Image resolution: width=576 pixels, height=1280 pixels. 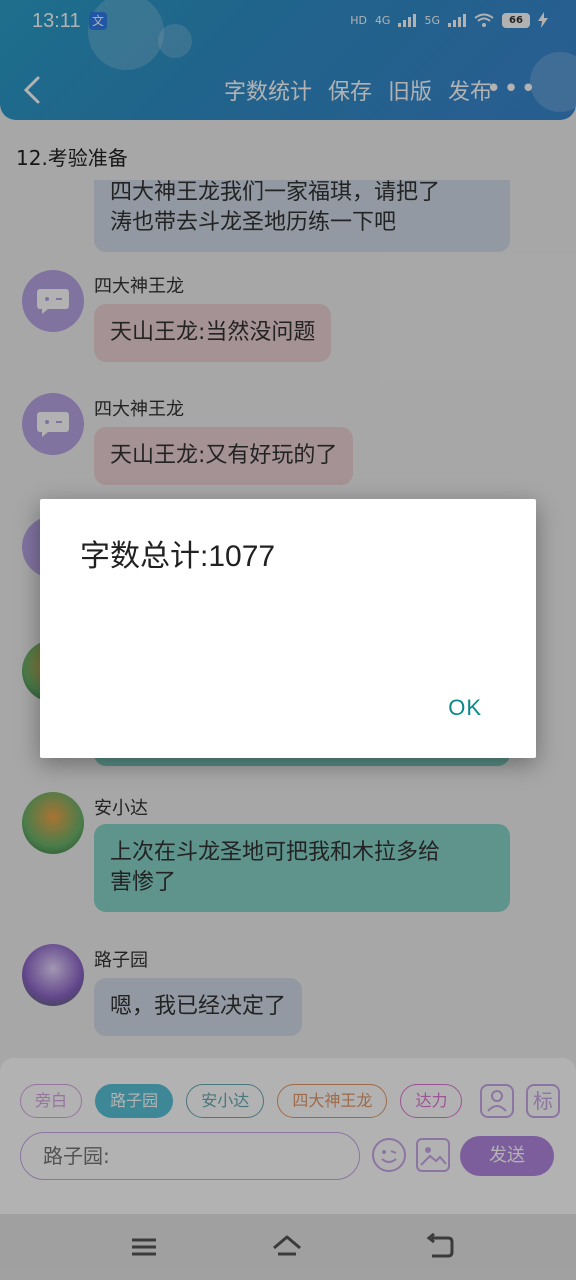 What do you see at coordinates (178, 556) in the screenshot?
I see `dialog-message: 字数总计:1077` at bounding box center [178, 556].